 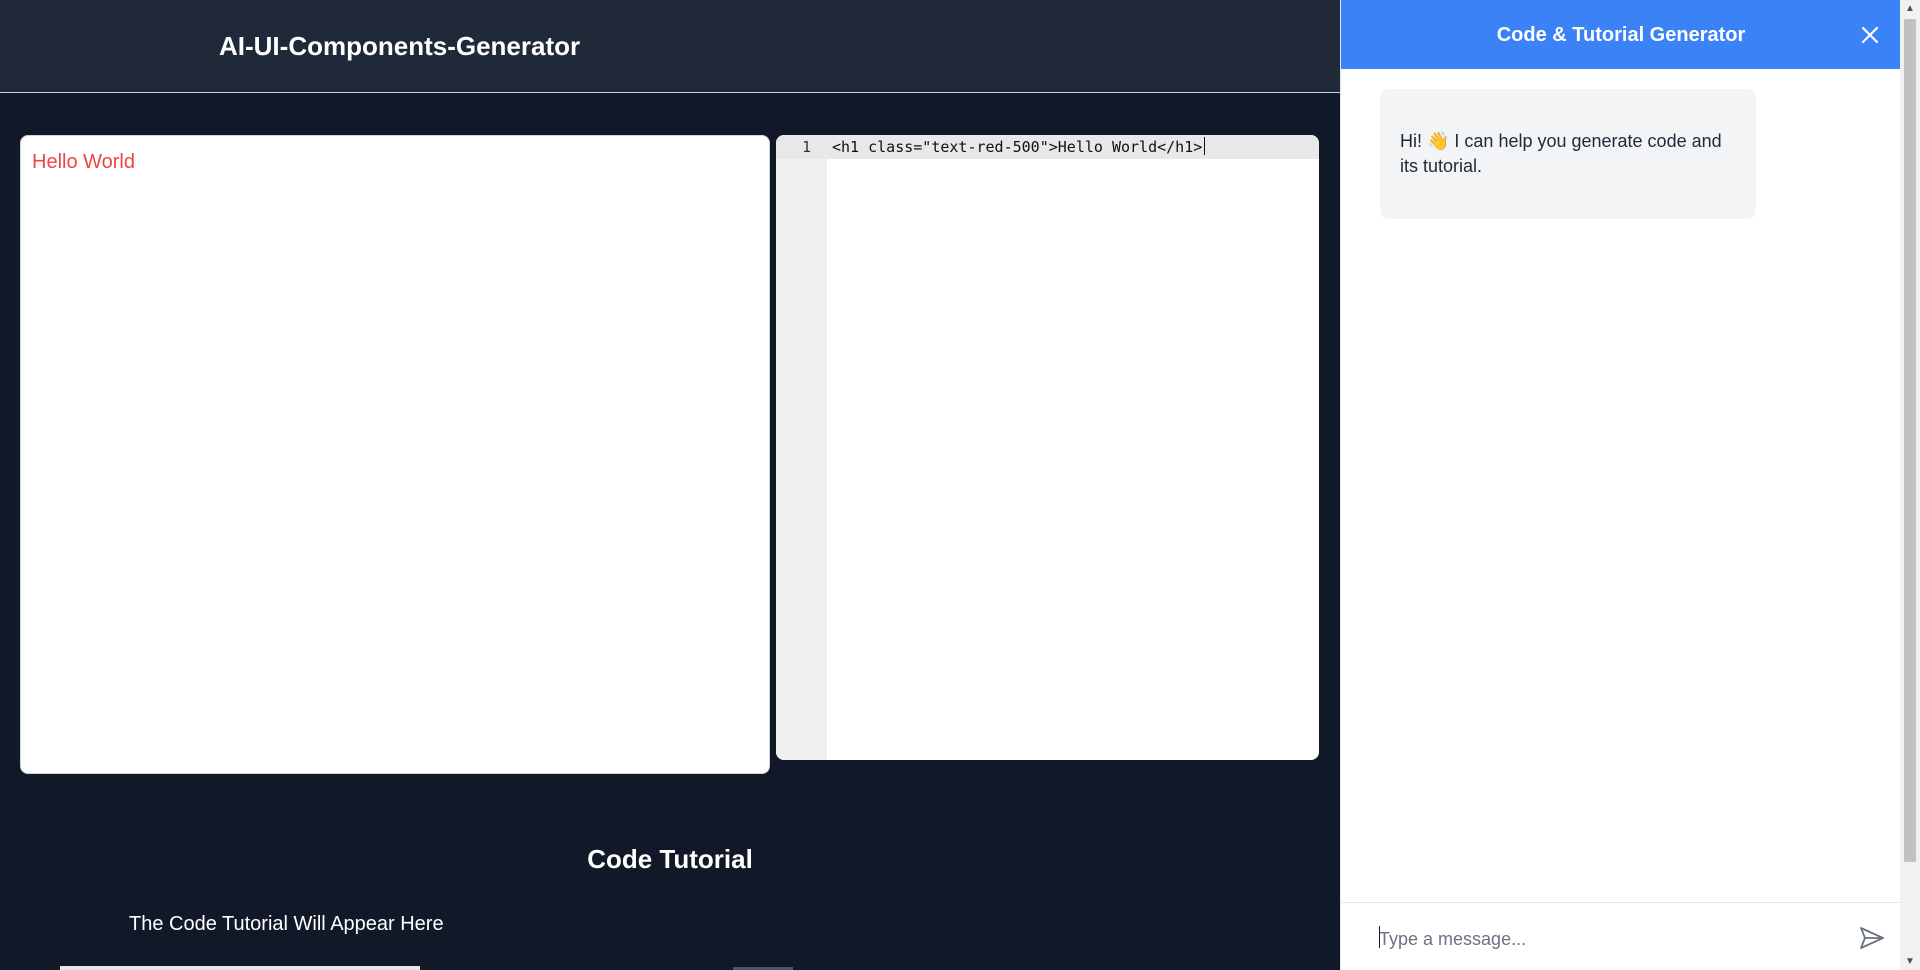 I want to click on chat-title: Code & Tutorial Generator, so click(x=1621, y=35).